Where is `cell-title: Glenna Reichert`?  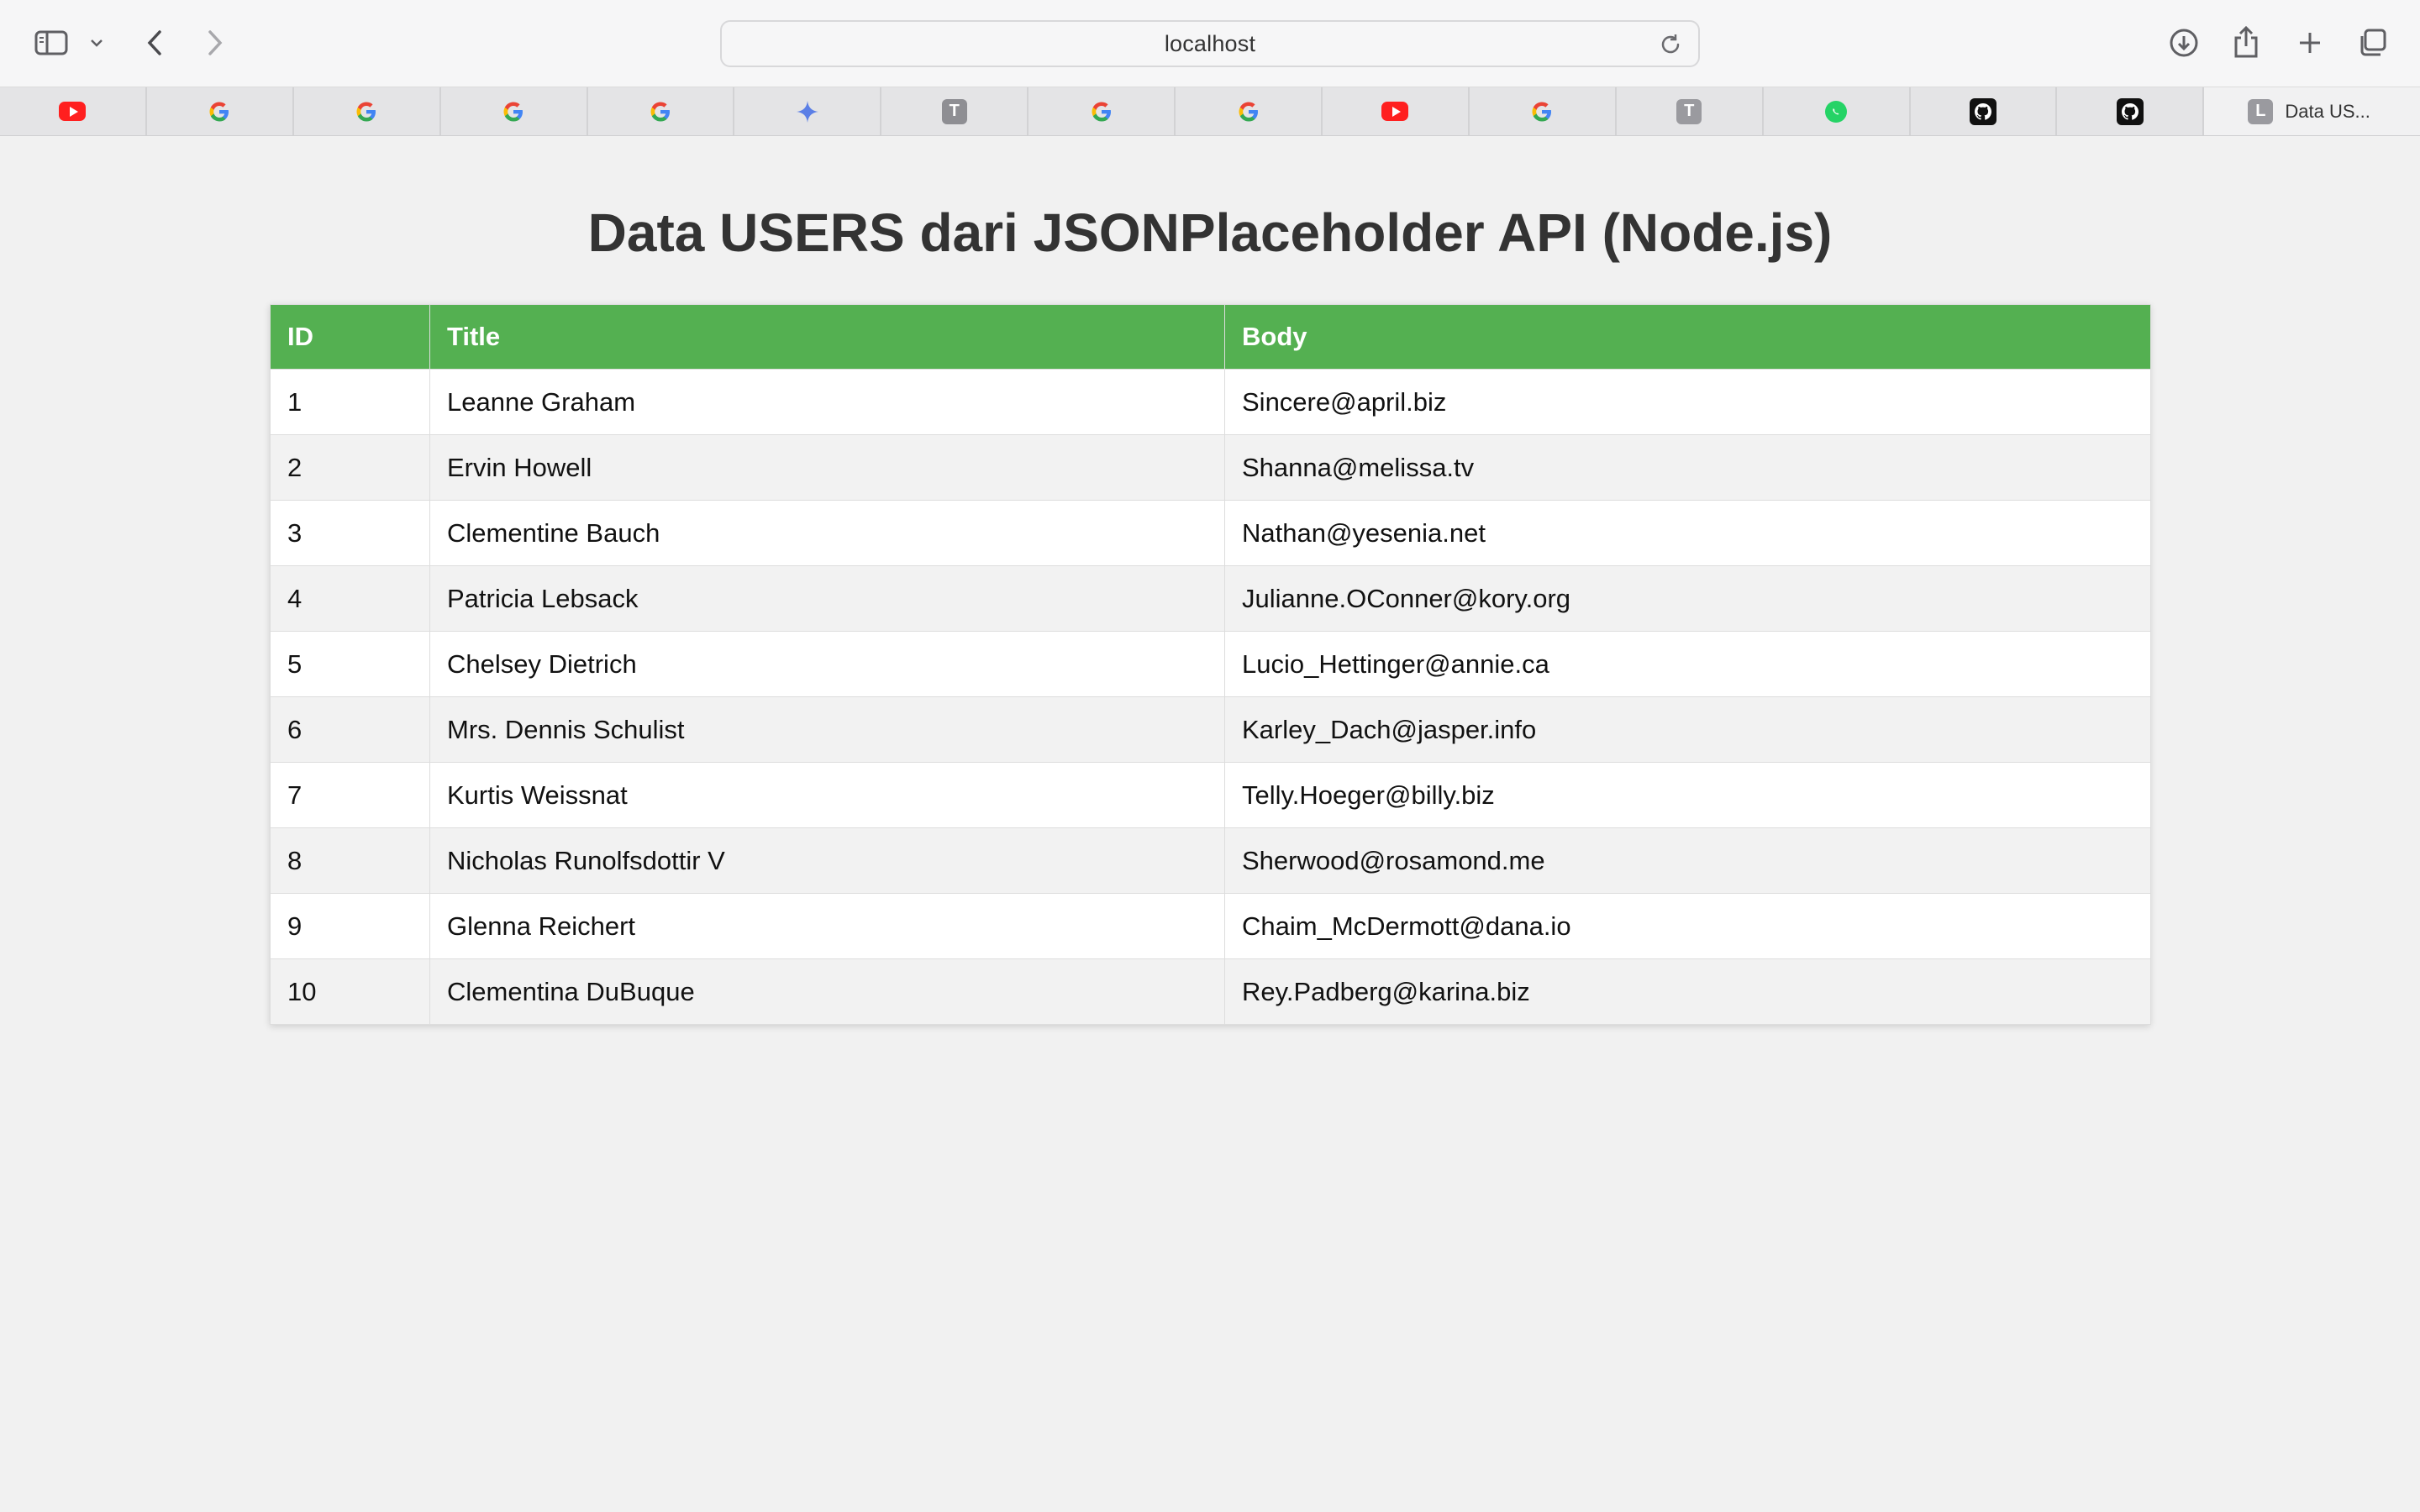
cell-title: Glenna Reichert is located at coordinates (827, 926).